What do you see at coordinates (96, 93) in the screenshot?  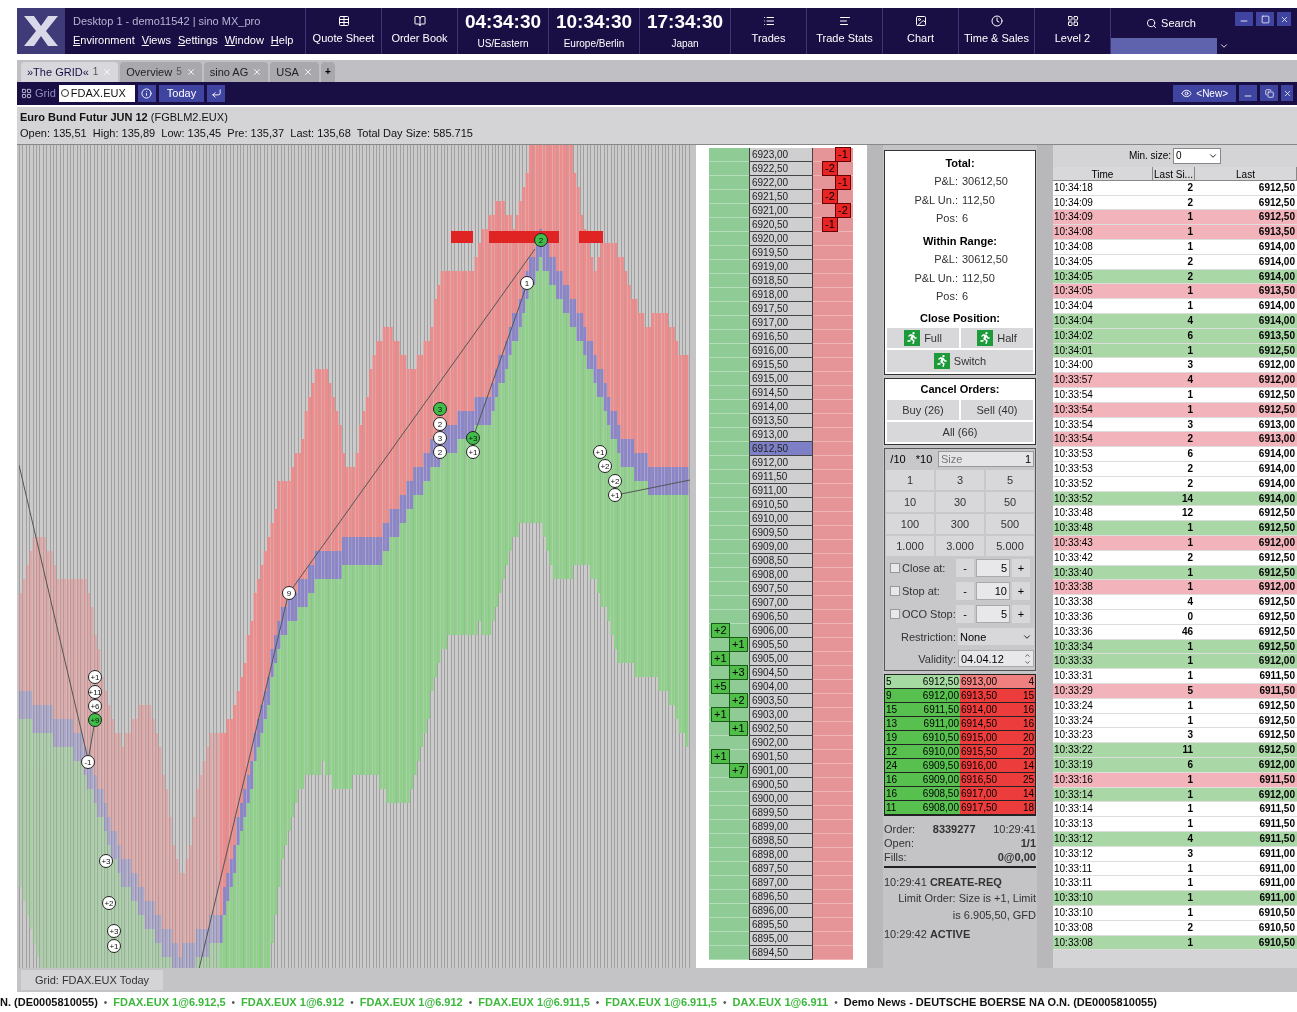 I see `symbol-field: FDAX.EUX` at bounding box center [96, 93].